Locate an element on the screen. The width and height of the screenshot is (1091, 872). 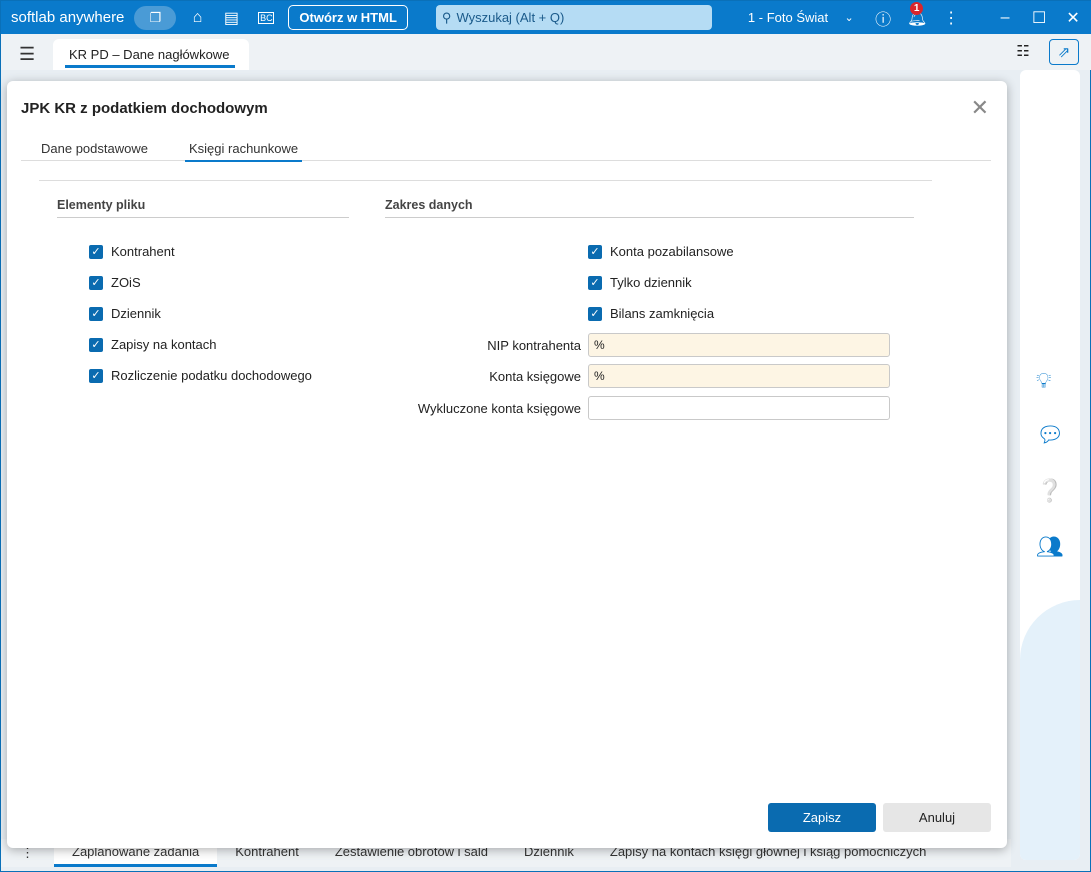
label-wykluczone: Wykluczone konta księgowe is located at coordinates (499, 408).